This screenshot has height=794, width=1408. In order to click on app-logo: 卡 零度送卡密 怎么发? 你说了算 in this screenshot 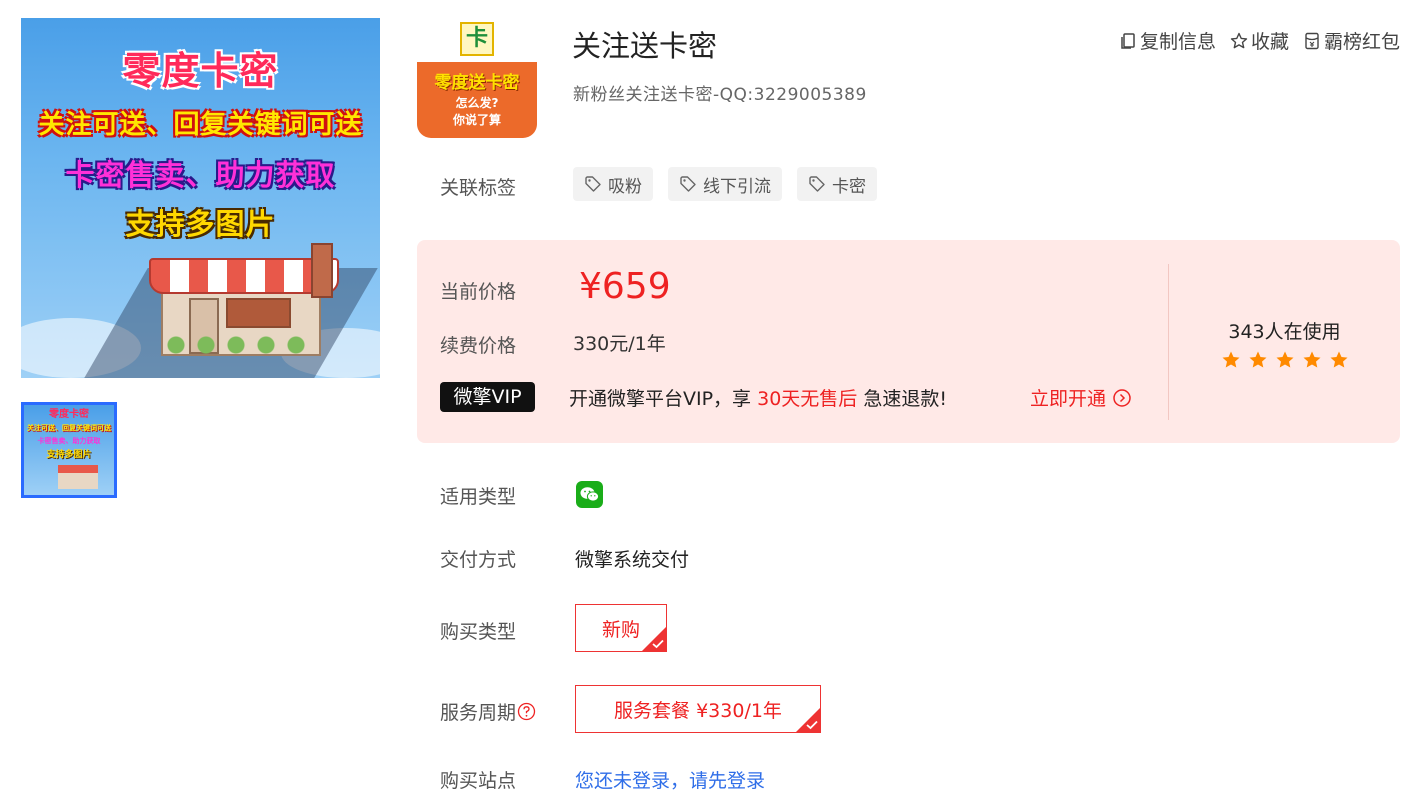, I will do `click(477, 78)`.